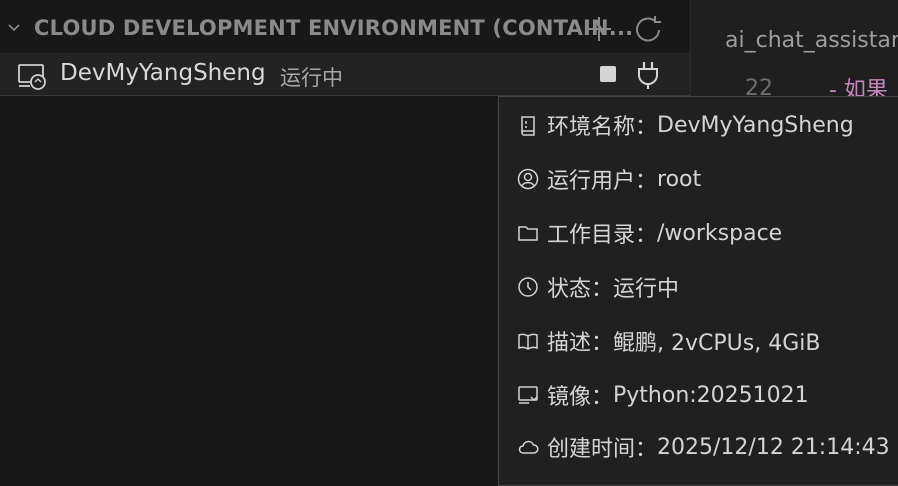 This screenshot has height=486, width=898. What do you see at coordinates (755, 125) in the screenshot?
I see `detail-value: DevMyYangSheng` at bounding box center [755, 125].